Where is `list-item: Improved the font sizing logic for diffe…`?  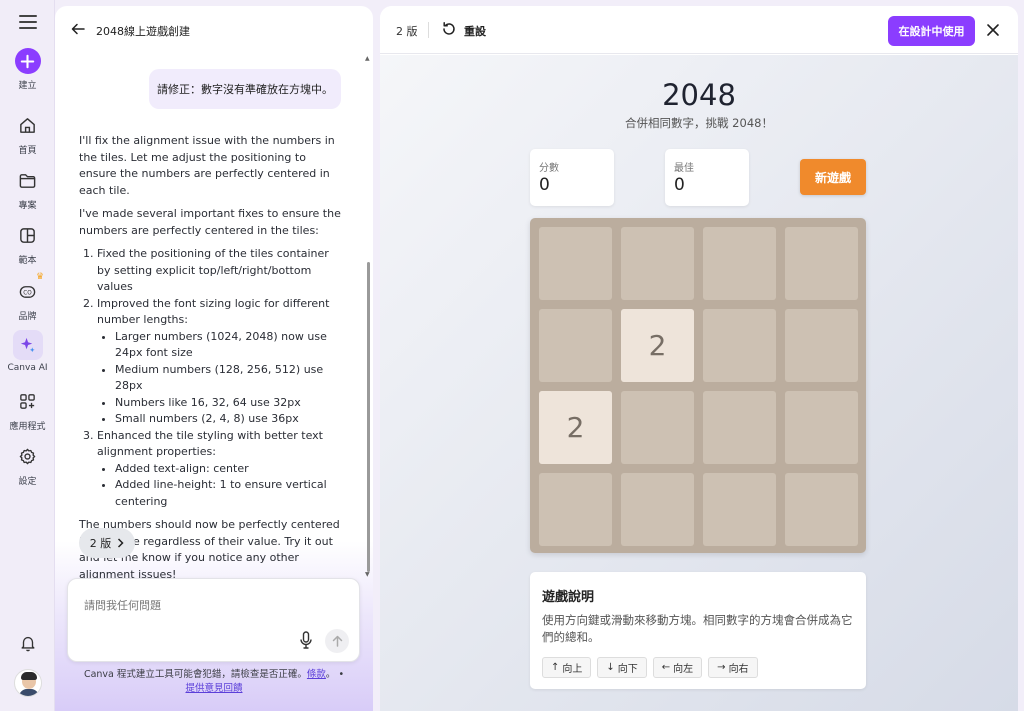 list-item: Improved the font sizing logic for diffe… is located at coordinates (219, 362).